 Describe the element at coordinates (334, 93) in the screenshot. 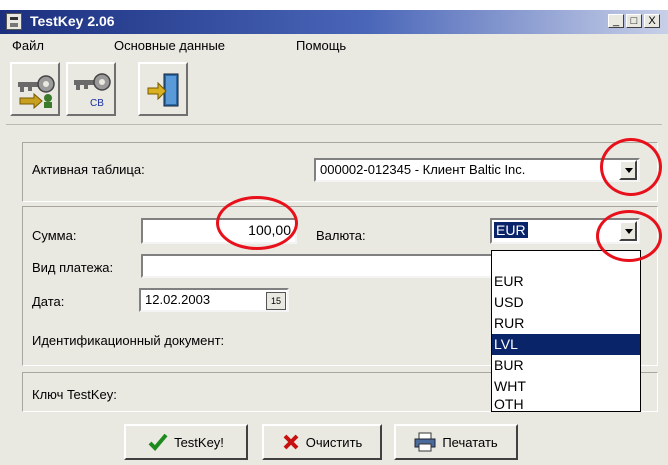

I see `toolbar: CB` at that location.